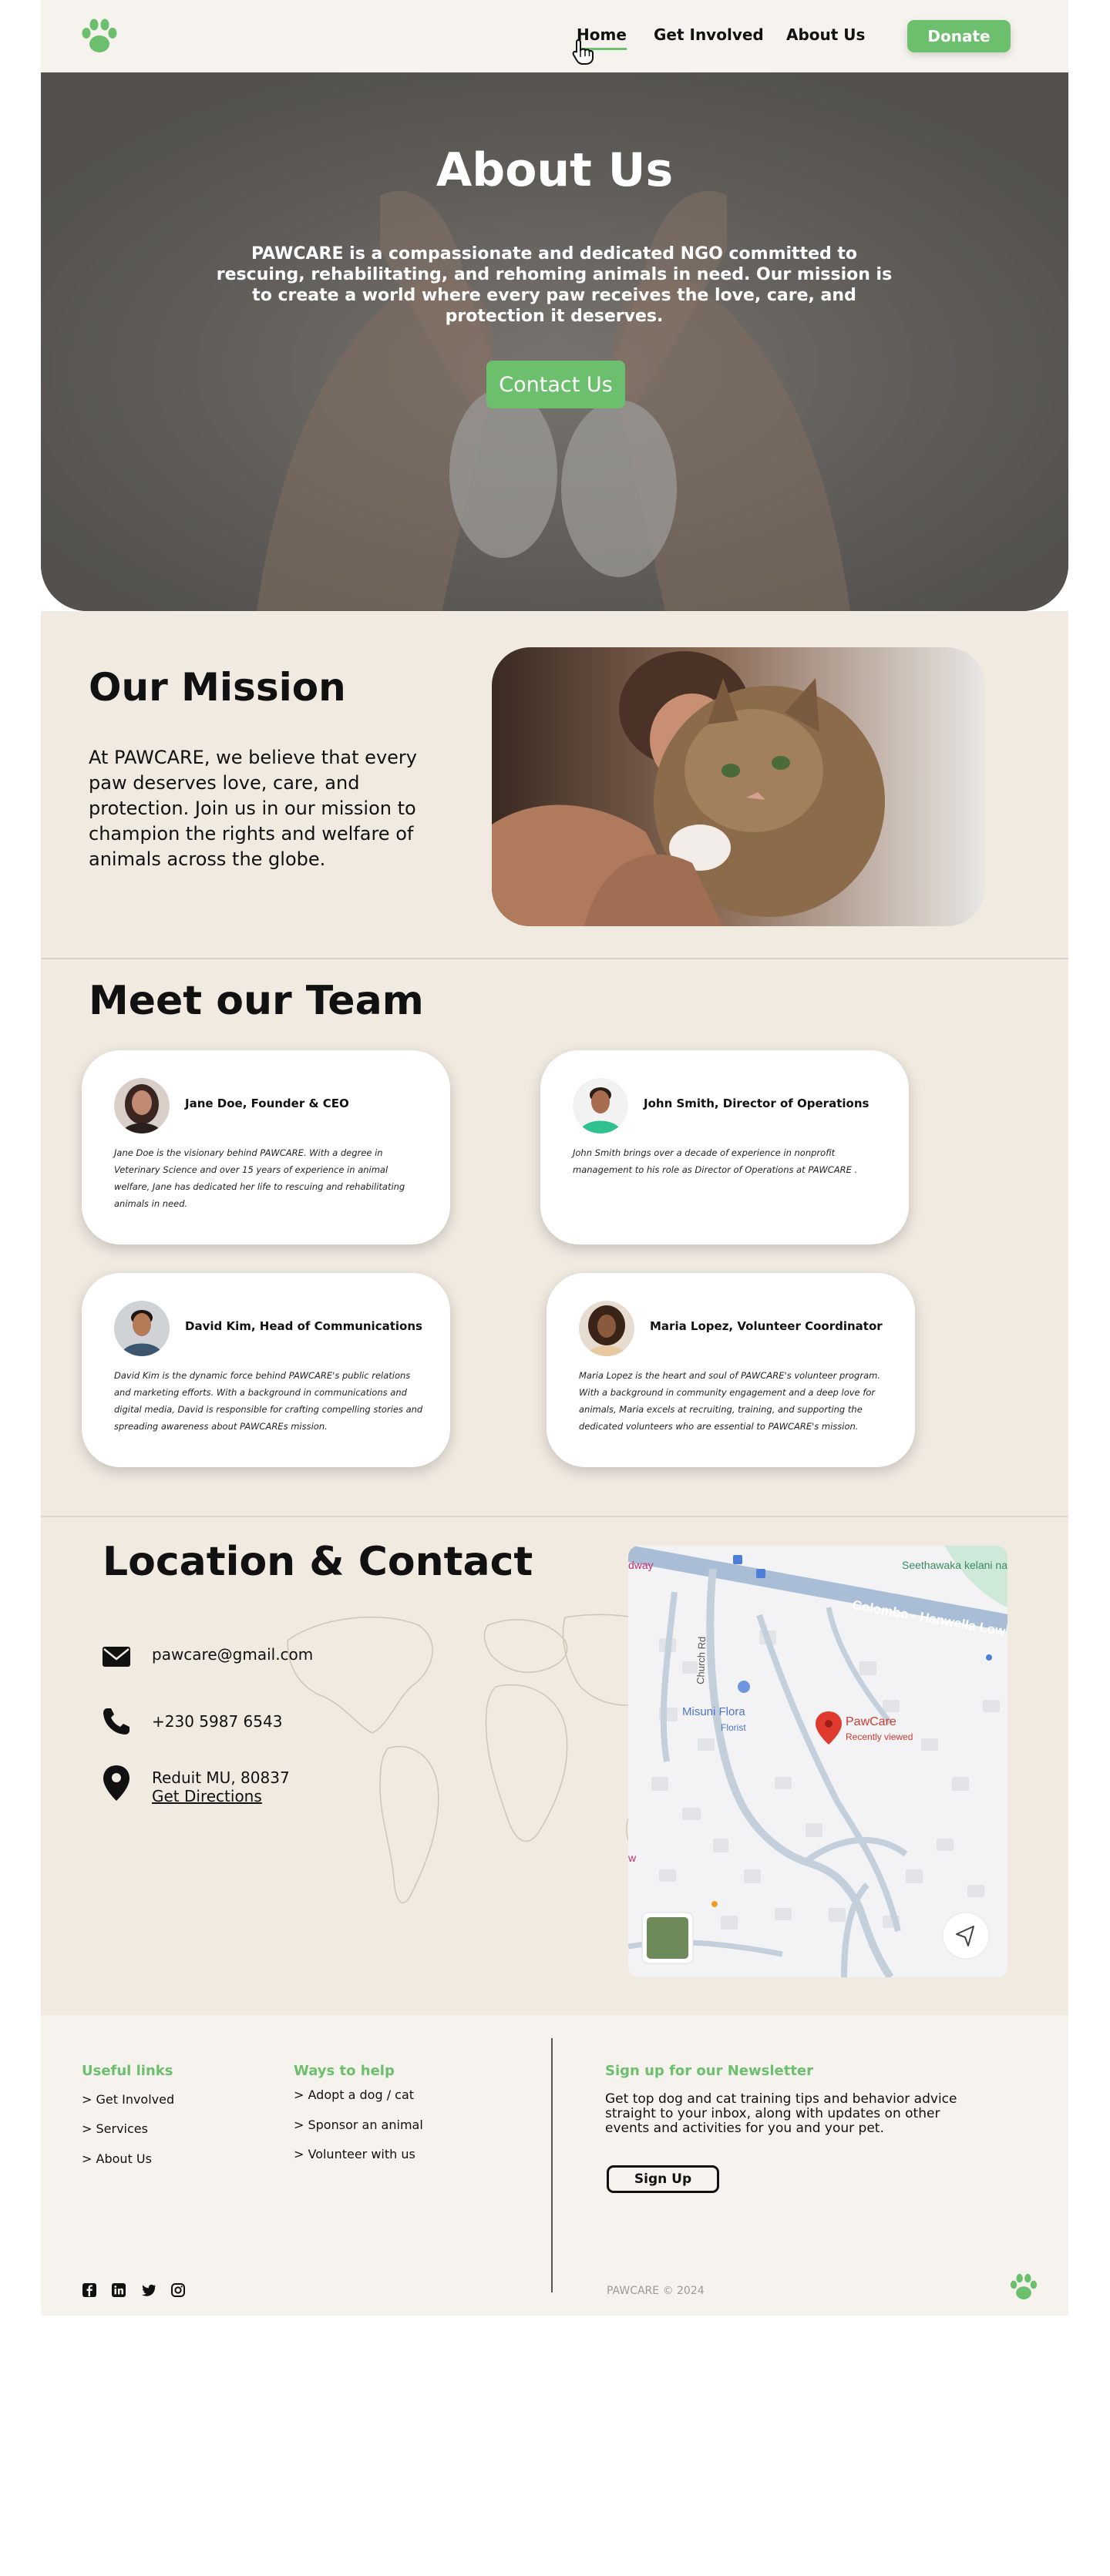 This screenshot has width=1110, height=2576. Describe the element at coordinates (116, 1783) in the screenshot. I see `map-pin-icon` at that location.